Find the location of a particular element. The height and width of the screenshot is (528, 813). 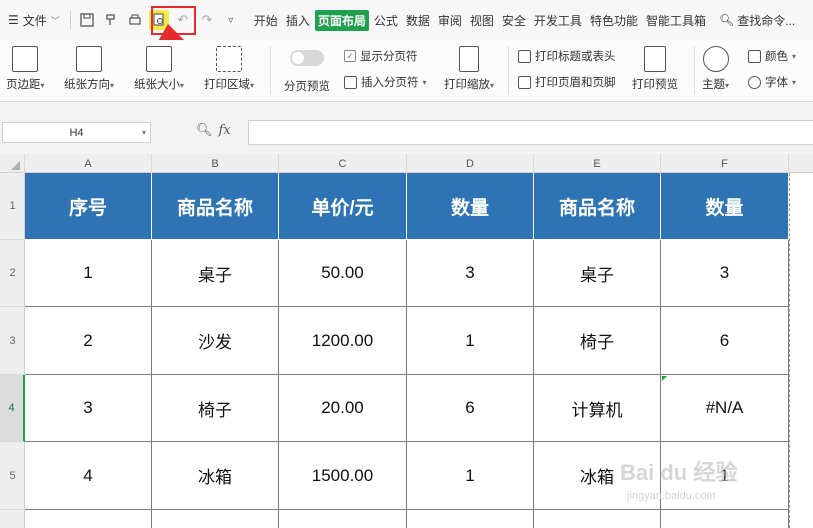

colors-button: 颜色 ▾ is located at coordinates (772, 56).